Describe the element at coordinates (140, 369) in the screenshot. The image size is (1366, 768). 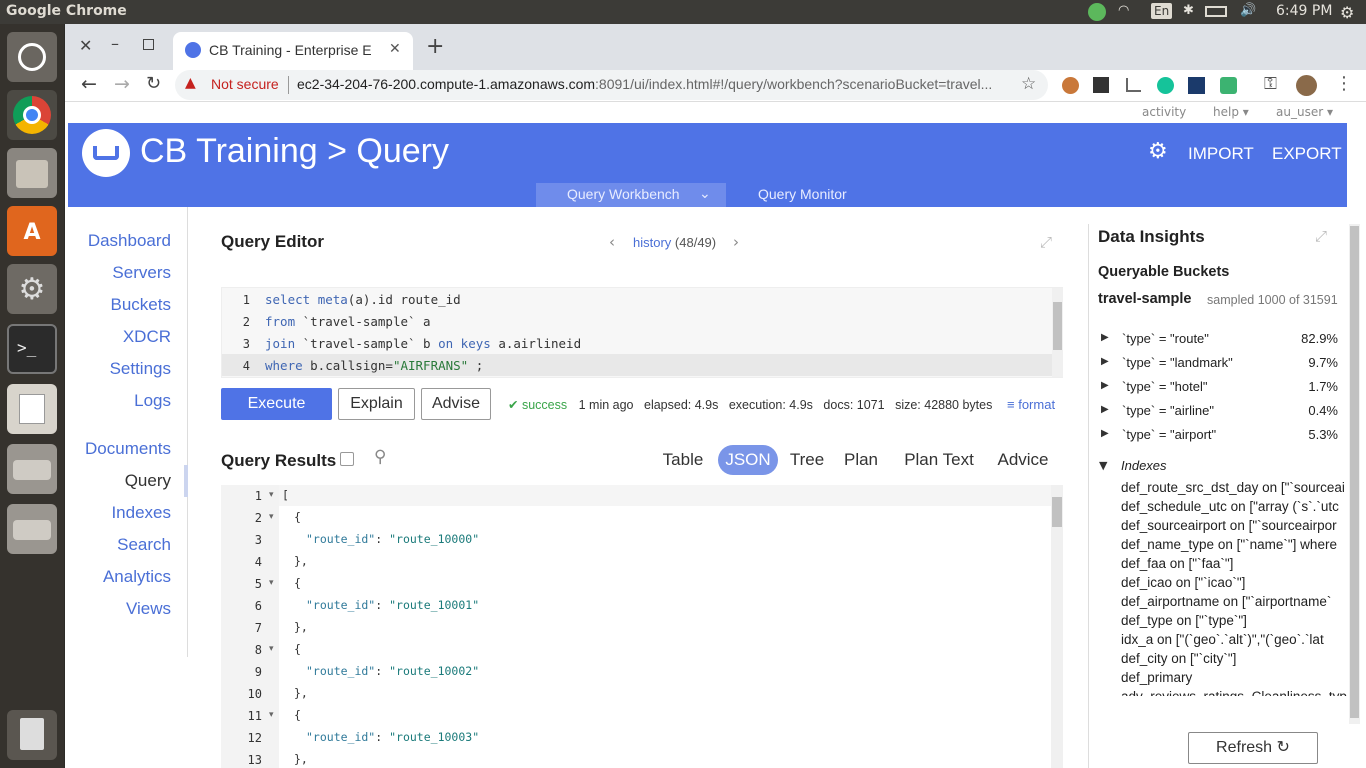
I see `sidebar-item-settings: Settings` at that location.